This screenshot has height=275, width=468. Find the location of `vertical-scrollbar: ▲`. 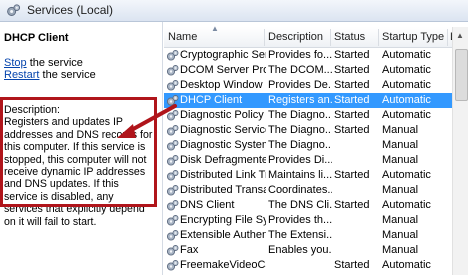

vertical-scrollbar: ▲ is located at coordinates (460, 151).